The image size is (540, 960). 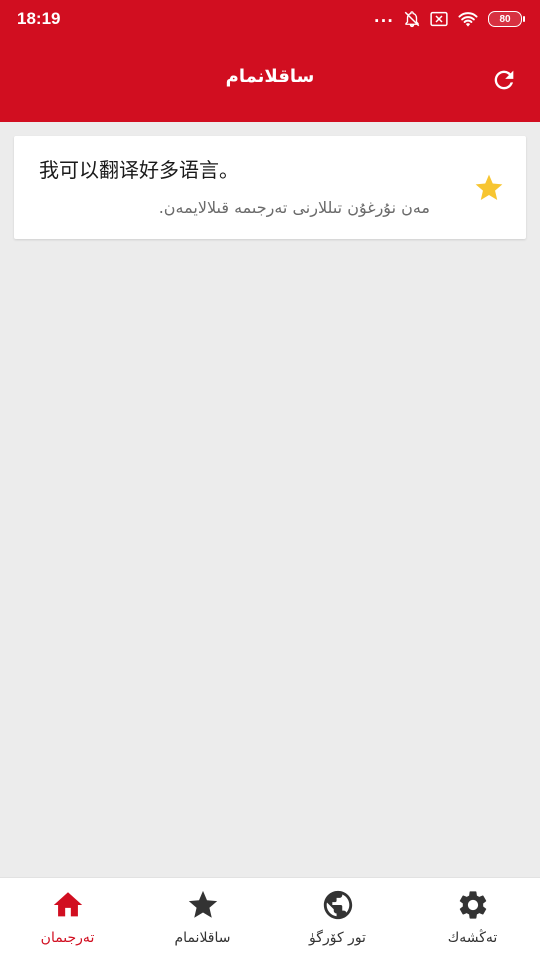 What do you see at coordinates (472, 905) in the screenshot?
I see `gear-icon` at bounding box center [472, 905].